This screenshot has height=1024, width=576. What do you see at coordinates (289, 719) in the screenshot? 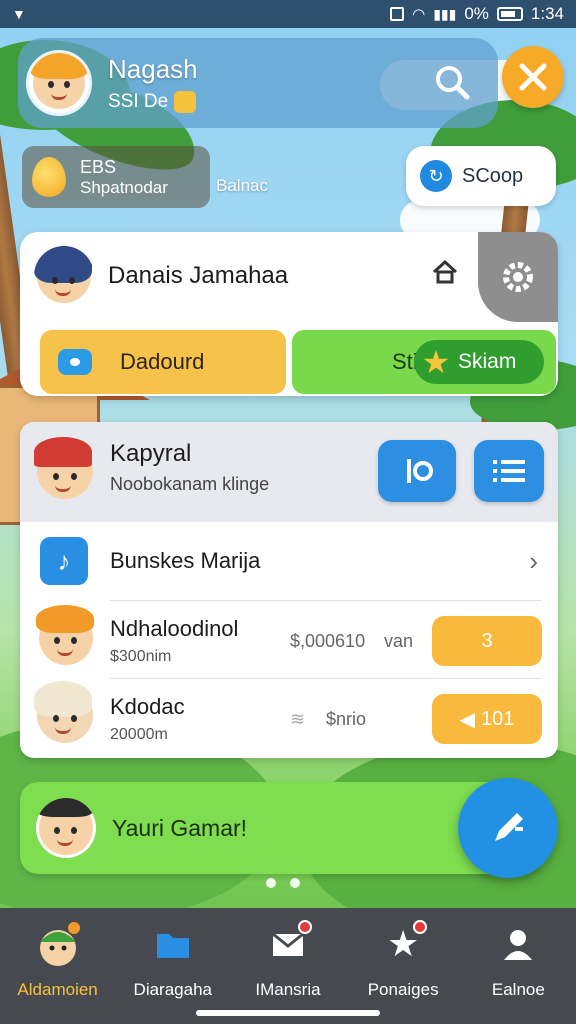
I see `list-item: Kdodac 20000m ≋ $nrio ◀ 101` at bounding box center [289, 719].